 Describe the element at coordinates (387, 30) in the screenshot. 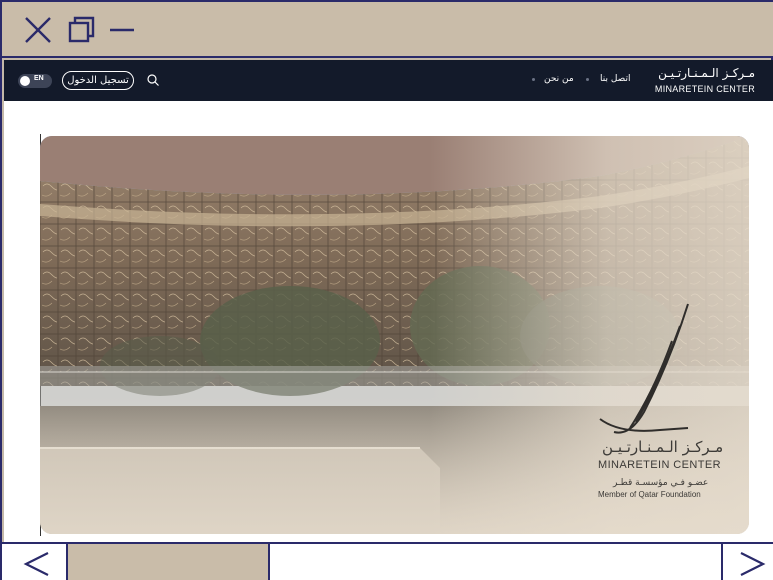

I see `title-bar` at that location.